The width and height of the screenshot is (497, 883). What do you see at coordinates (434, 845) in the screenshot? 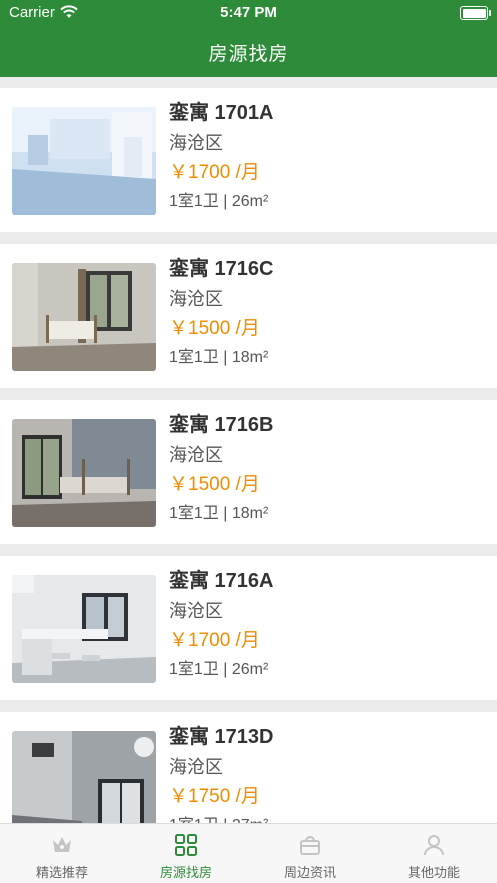
I see `person-icon` at bounding box center [434, 845].